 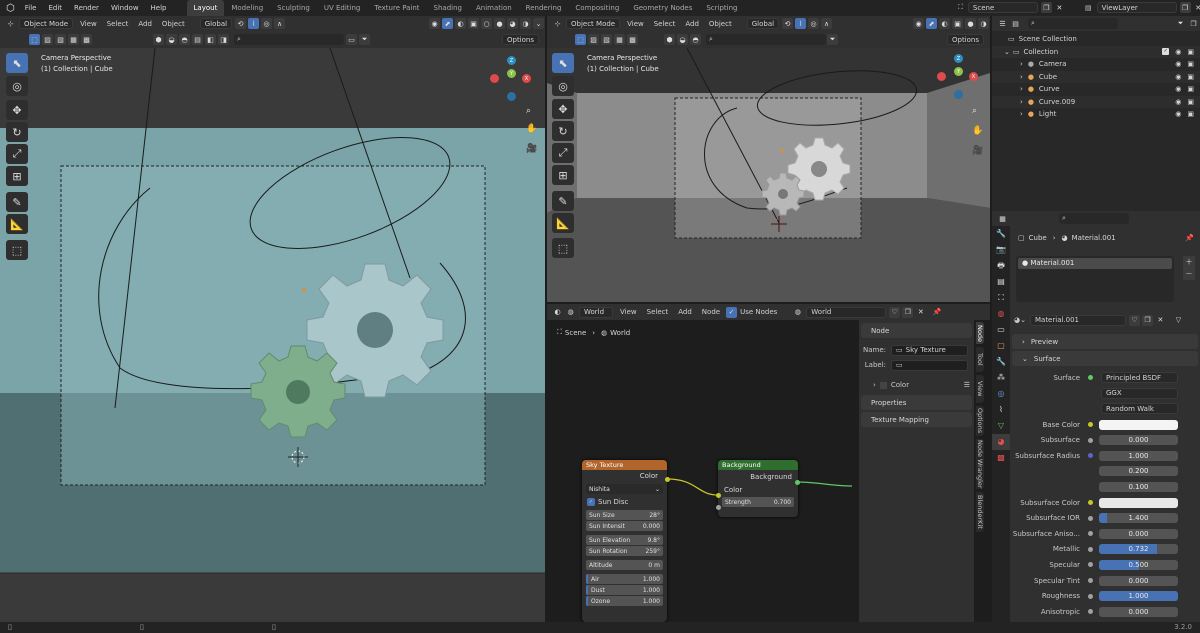 I want to click on sidebar-tab-view: View, so click(x=980, y=389).